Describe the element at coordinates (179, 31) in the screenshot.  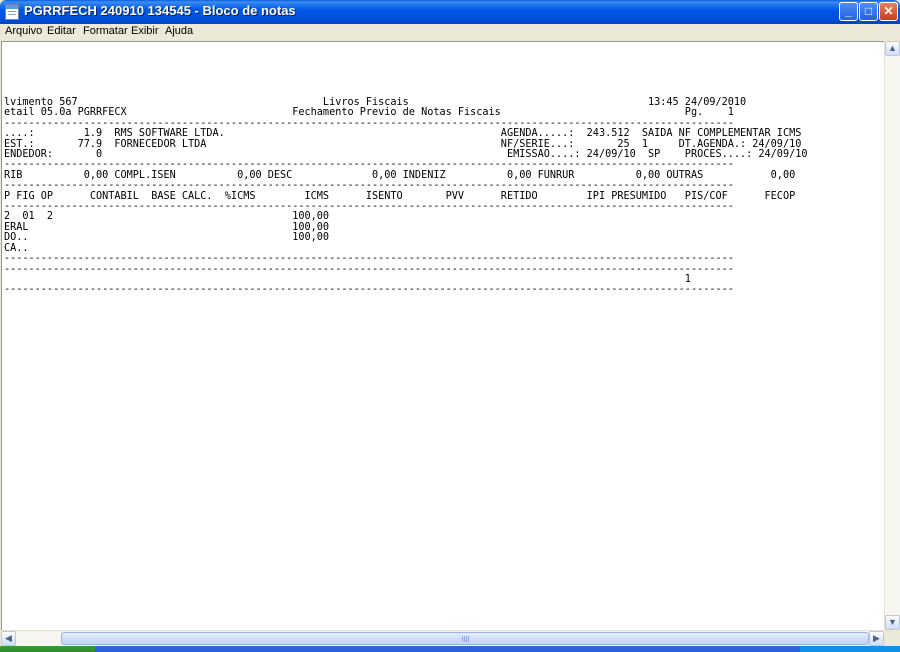
I see `menu-ajuda: Ajuda` at that location.